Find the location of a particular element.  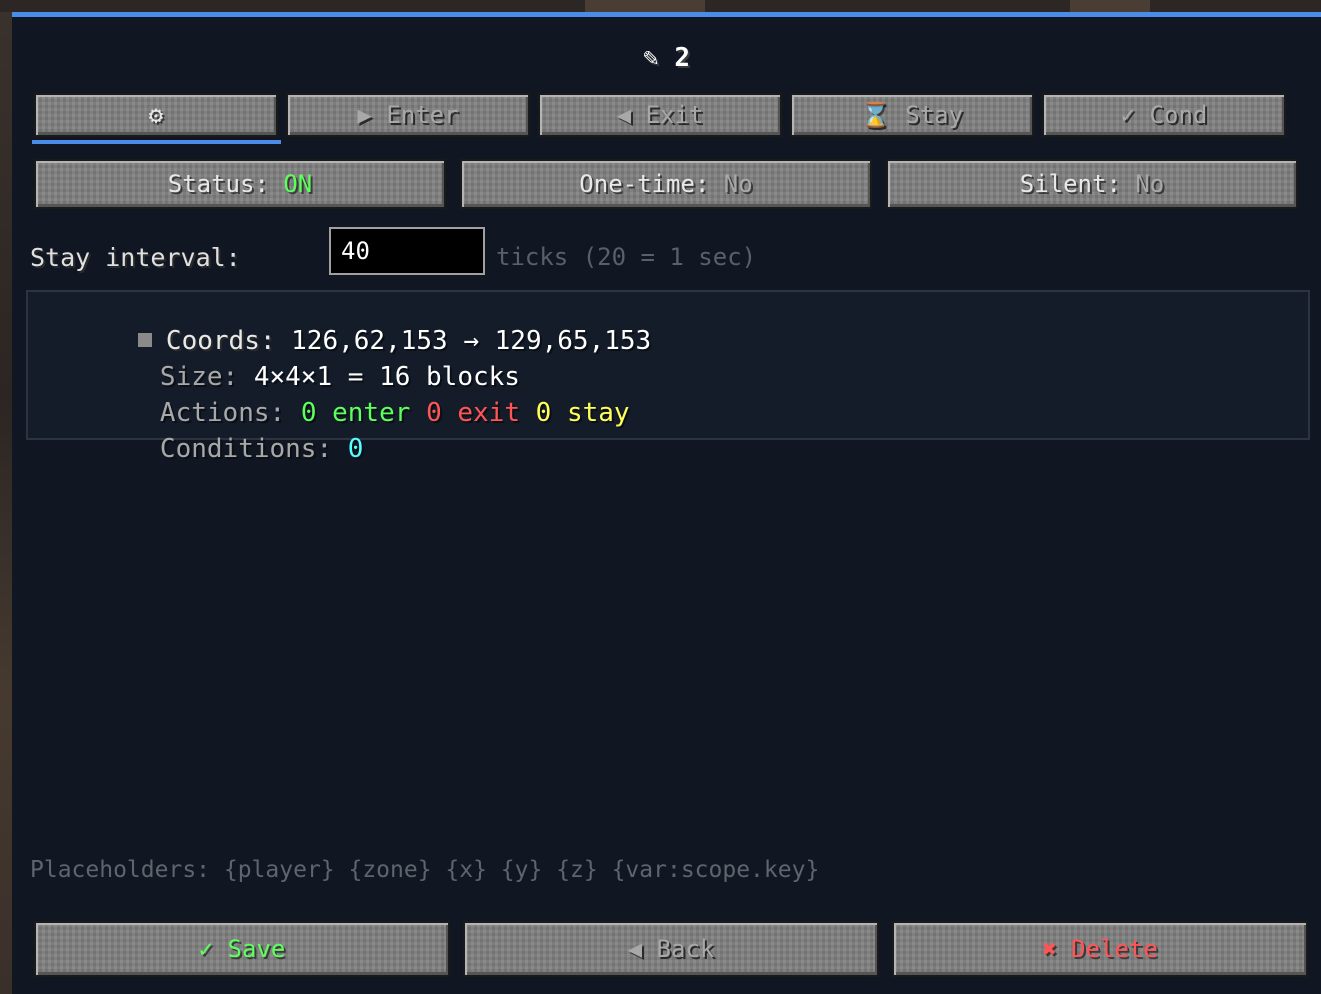

gear-icon: ⚙ is located at coordinates (156, 115).